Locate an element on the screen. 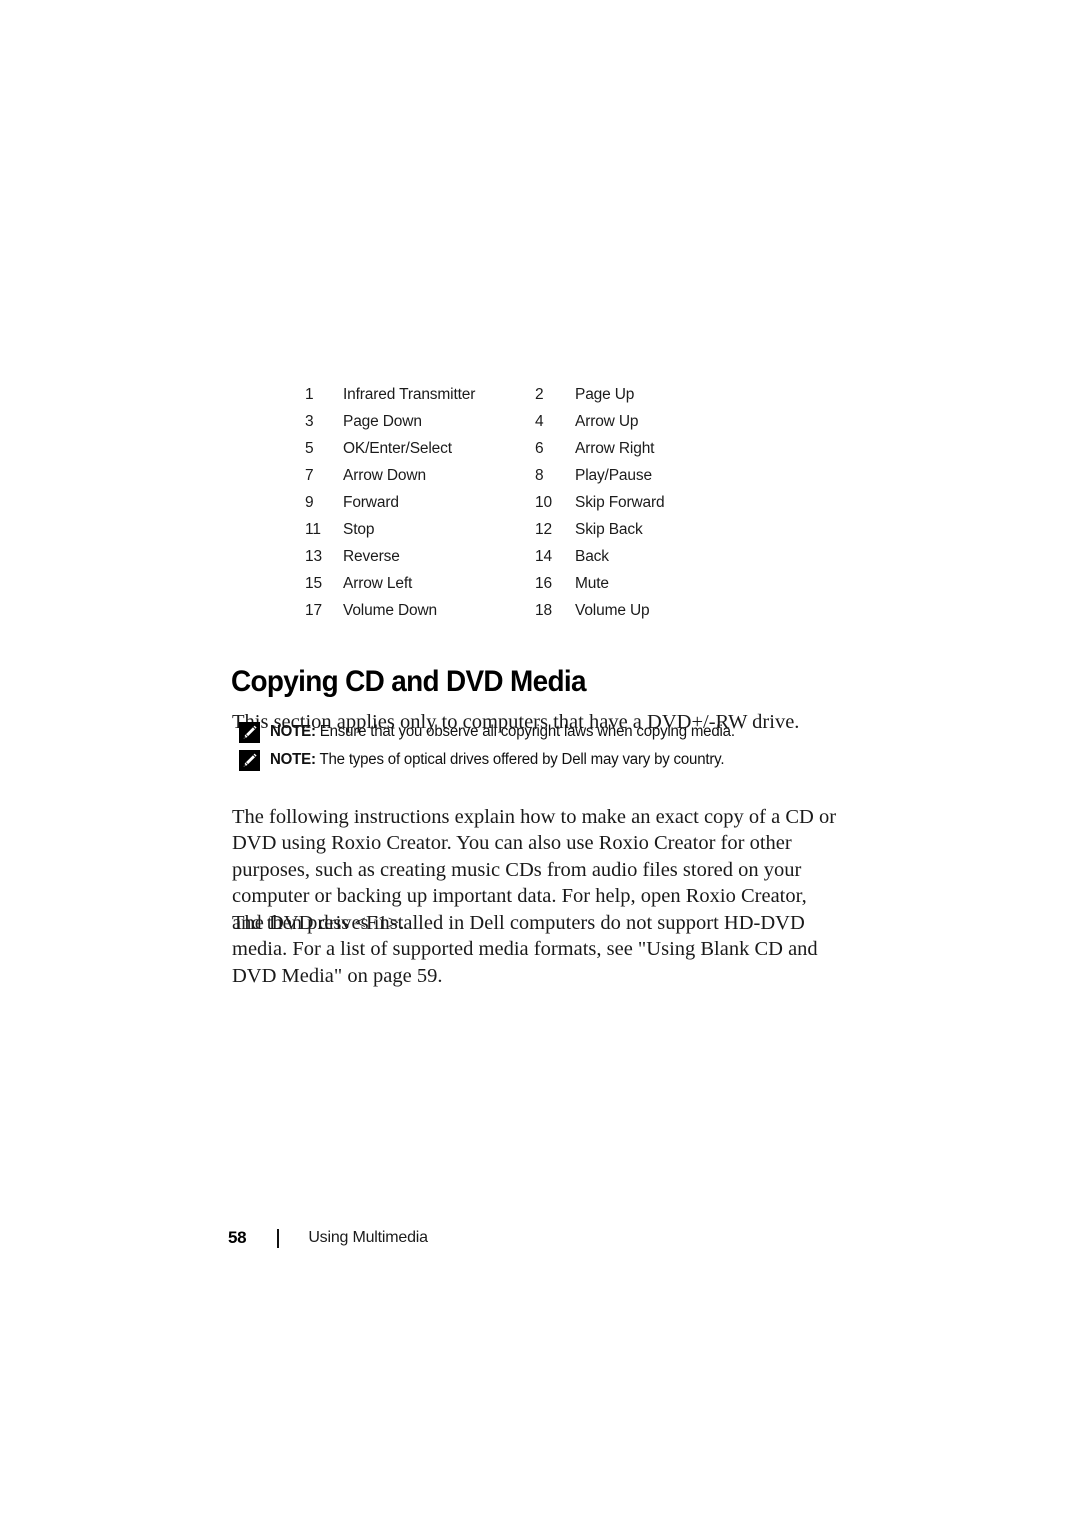  legend-number: 6 is located at coordinates (539, 448).